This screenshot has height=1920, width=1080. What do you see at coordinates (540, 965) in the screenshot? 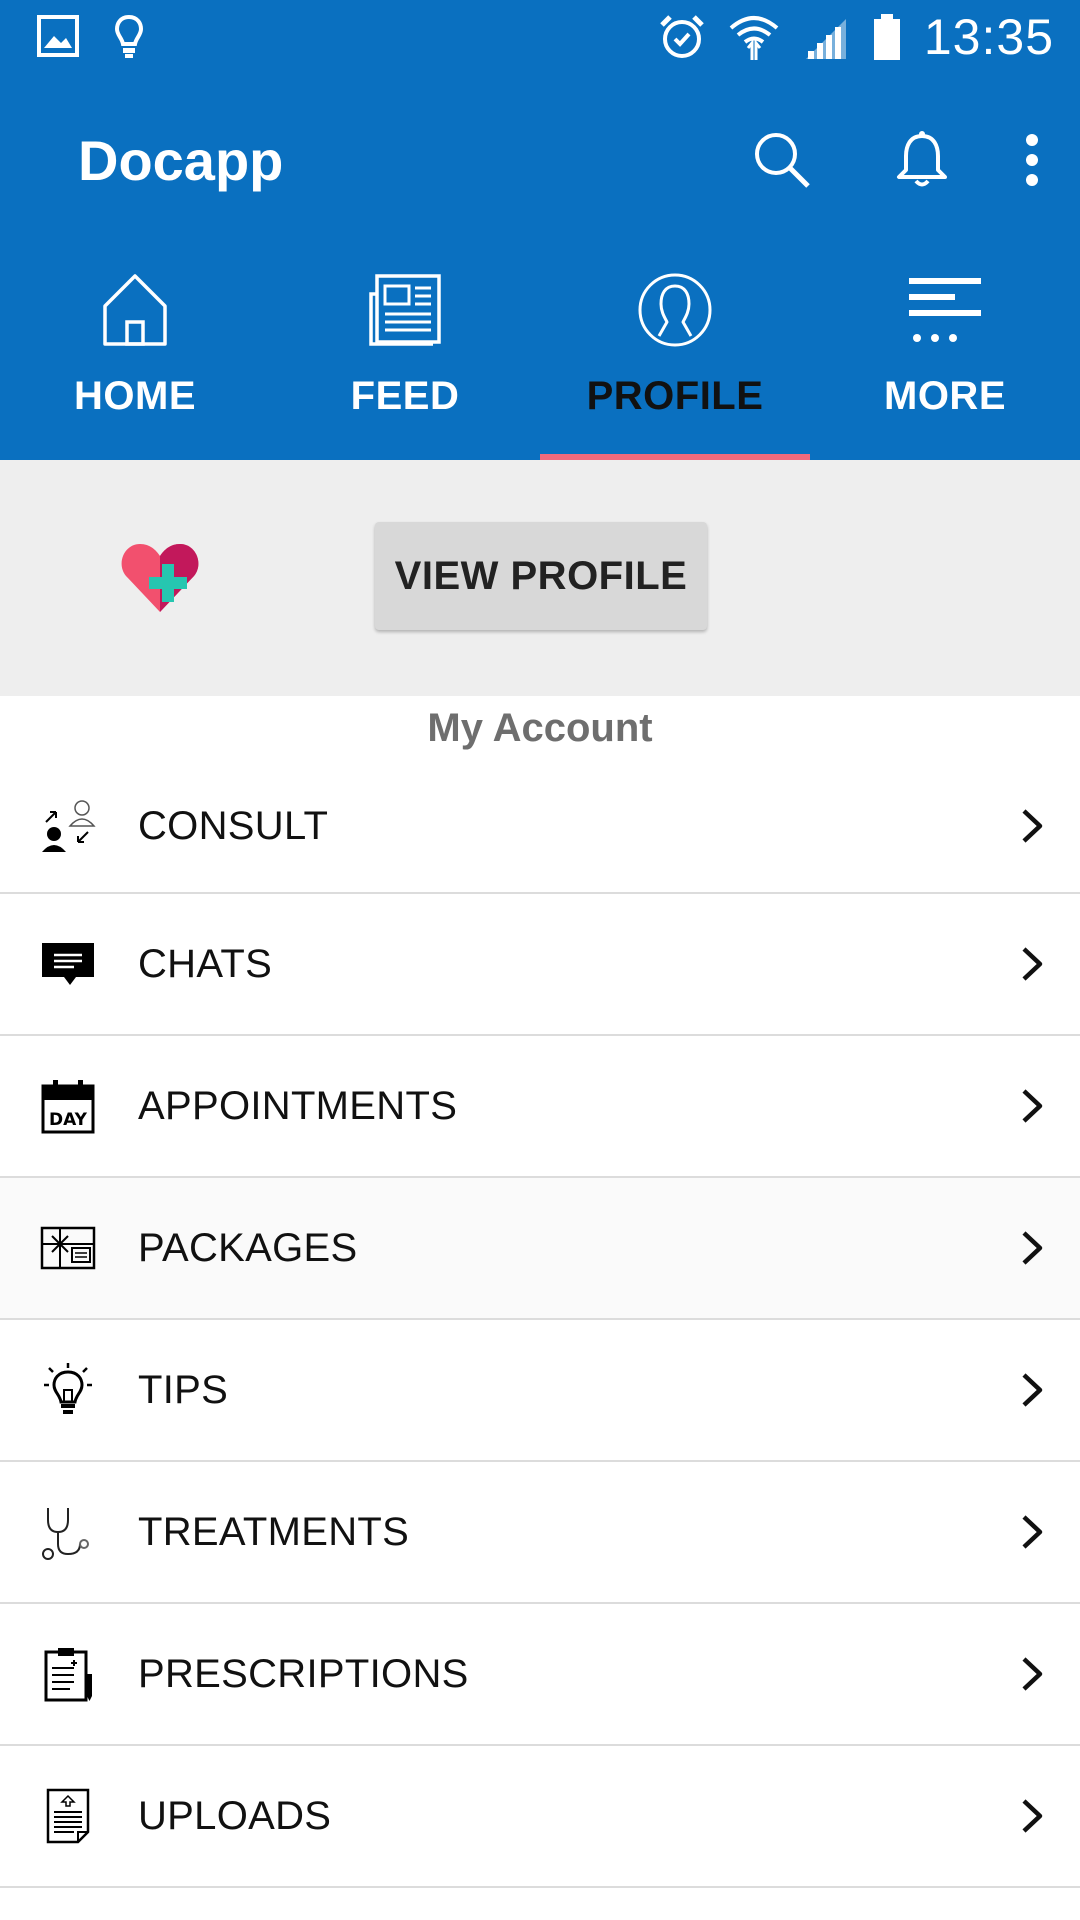
I see `menu-item-chats: CHATS` at bounding box center [540, 965].